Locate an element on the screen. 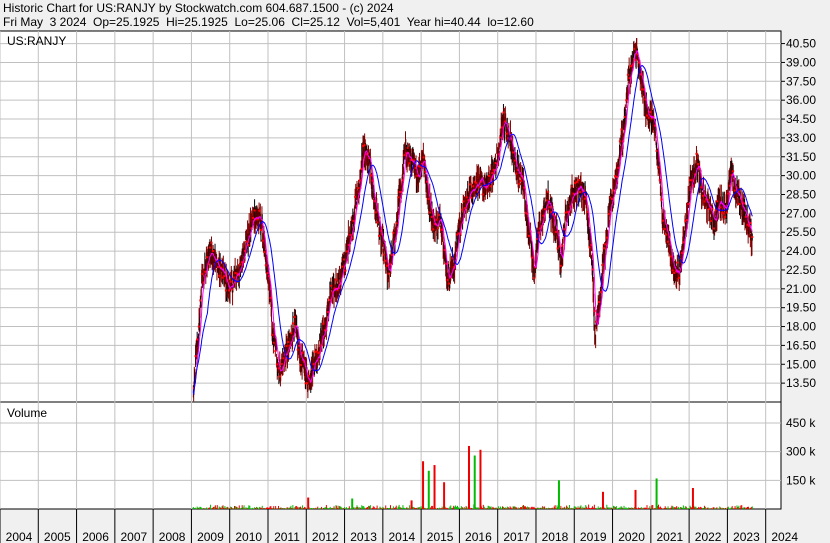 This screenshot has height=543, width=830. x-tick-label: 2016 is located at coordinates (478, 536).